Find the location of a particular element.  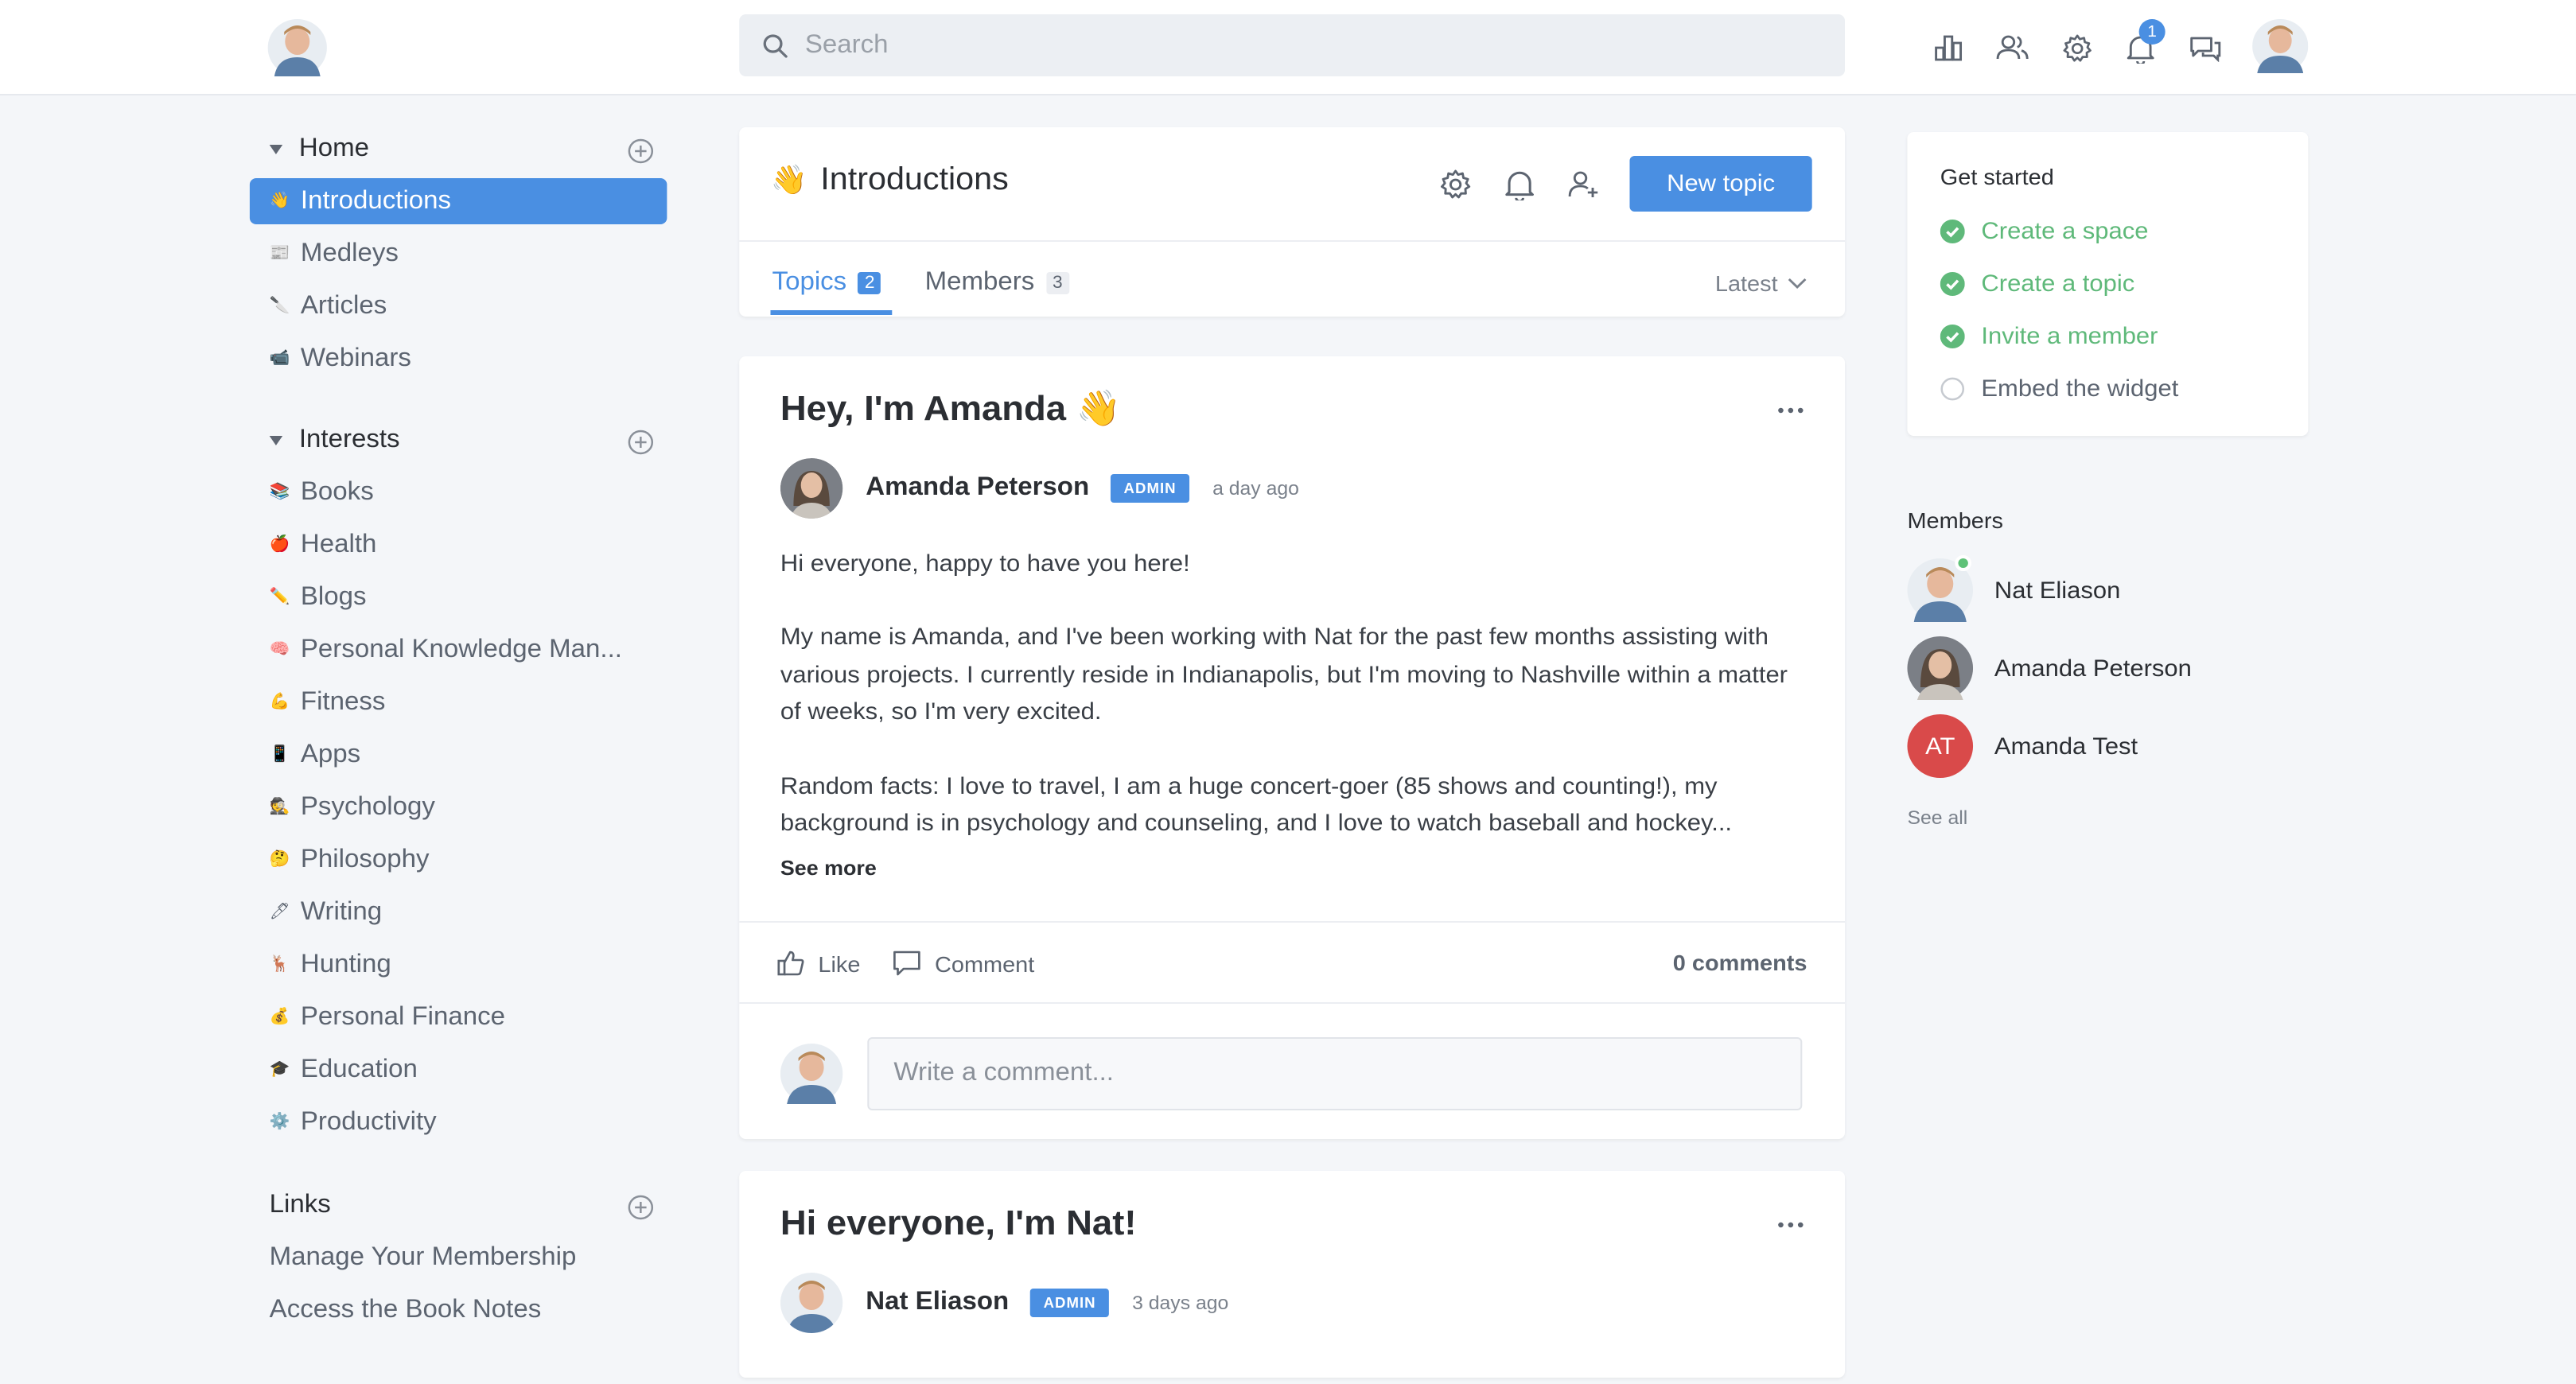

space-notifications-bell-icon is located at coordinates (1519, 184).